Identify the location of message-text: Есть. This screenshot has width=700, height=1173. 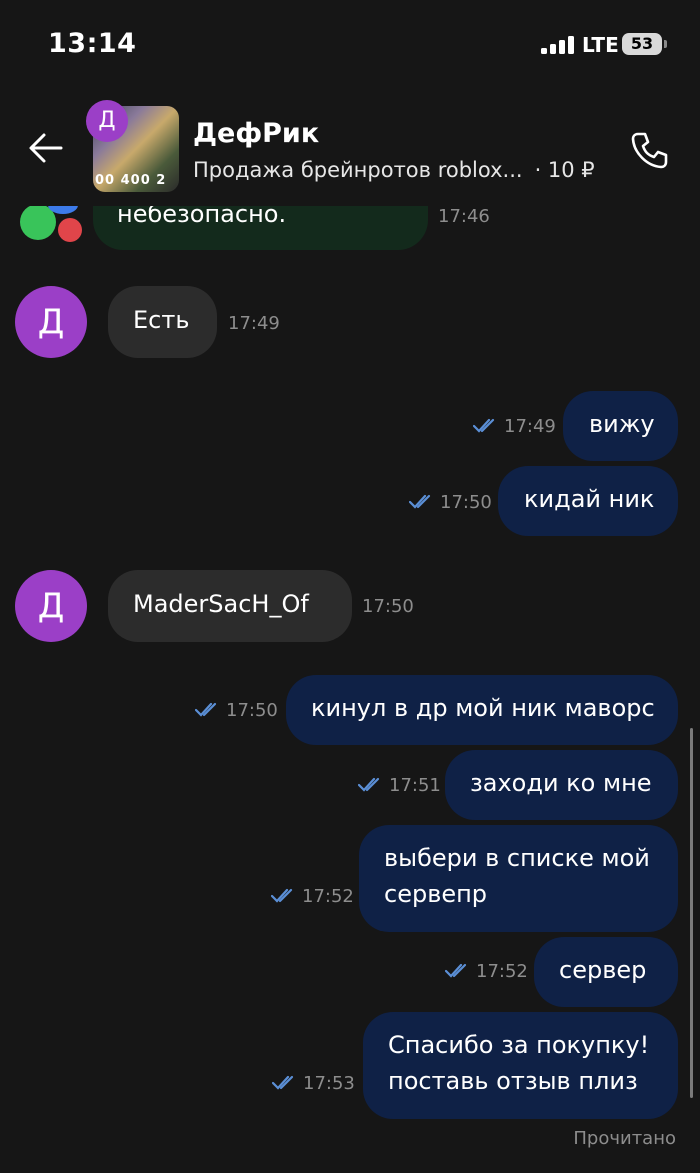
(161, 320).